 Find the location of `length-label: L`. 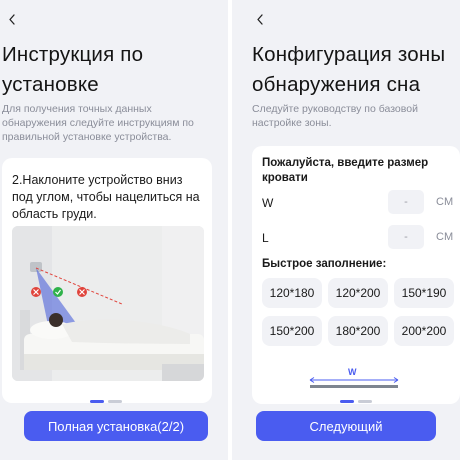

length-label: L is located at coordinates (265, 238).